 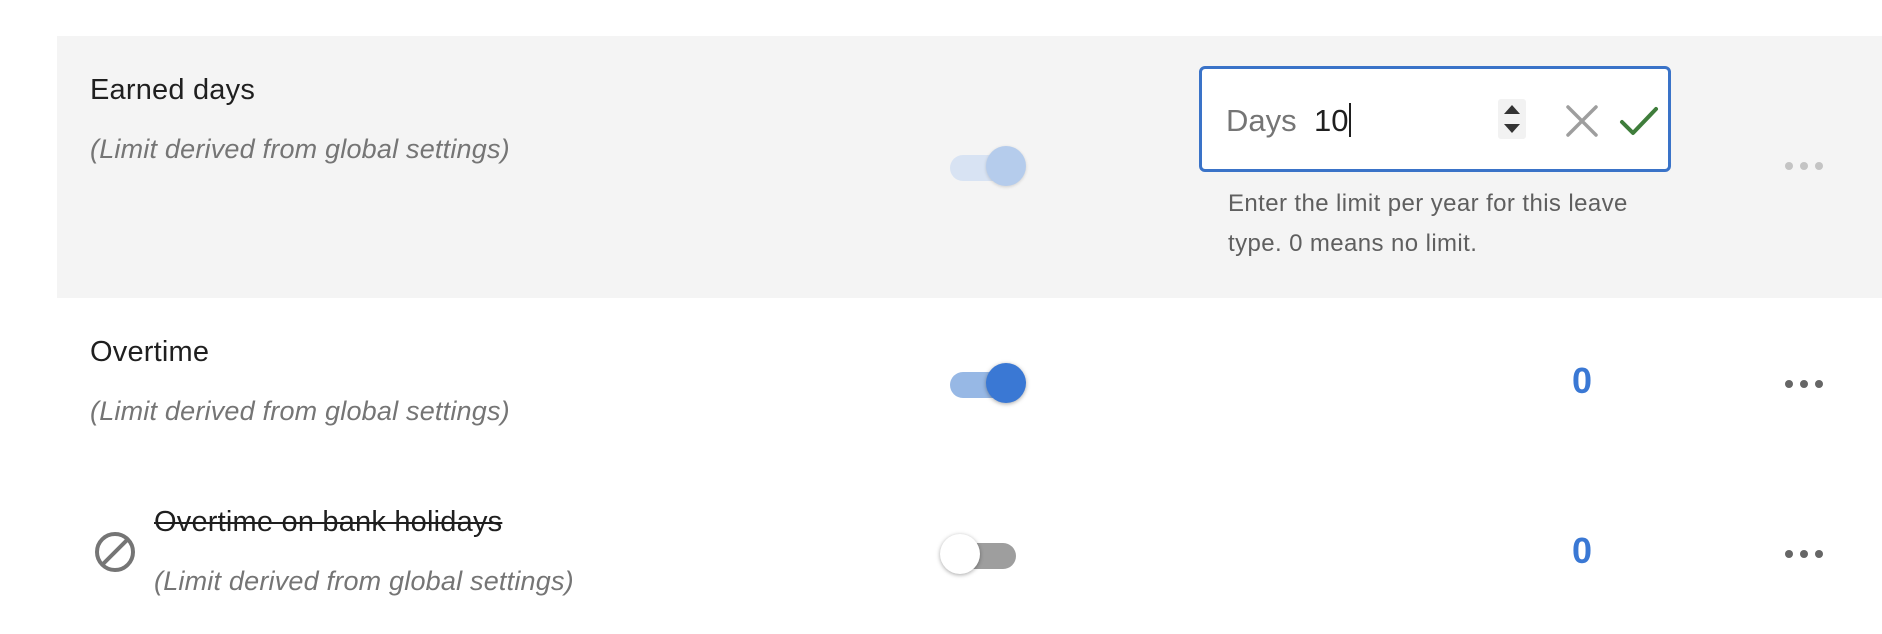 What do you see at coordinates (1512, 109) in the screenshot?
I see `chevron-up-icon` at bounding box center [1512, 109].